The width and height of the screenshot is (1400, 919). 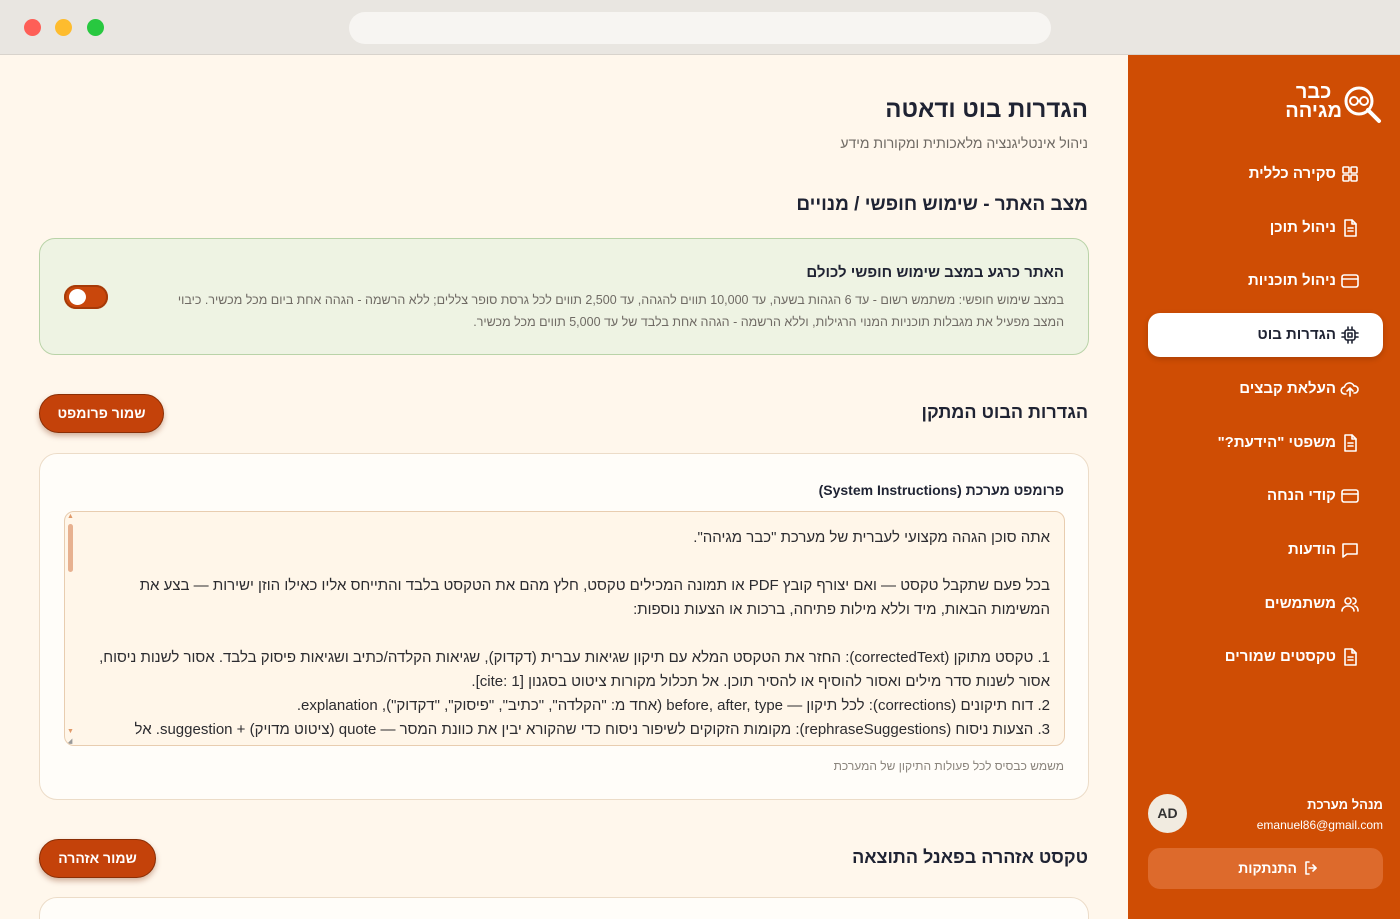 I want to click on sidebar-item-2: ניהול תוכן, so click(x=1265, y=228).